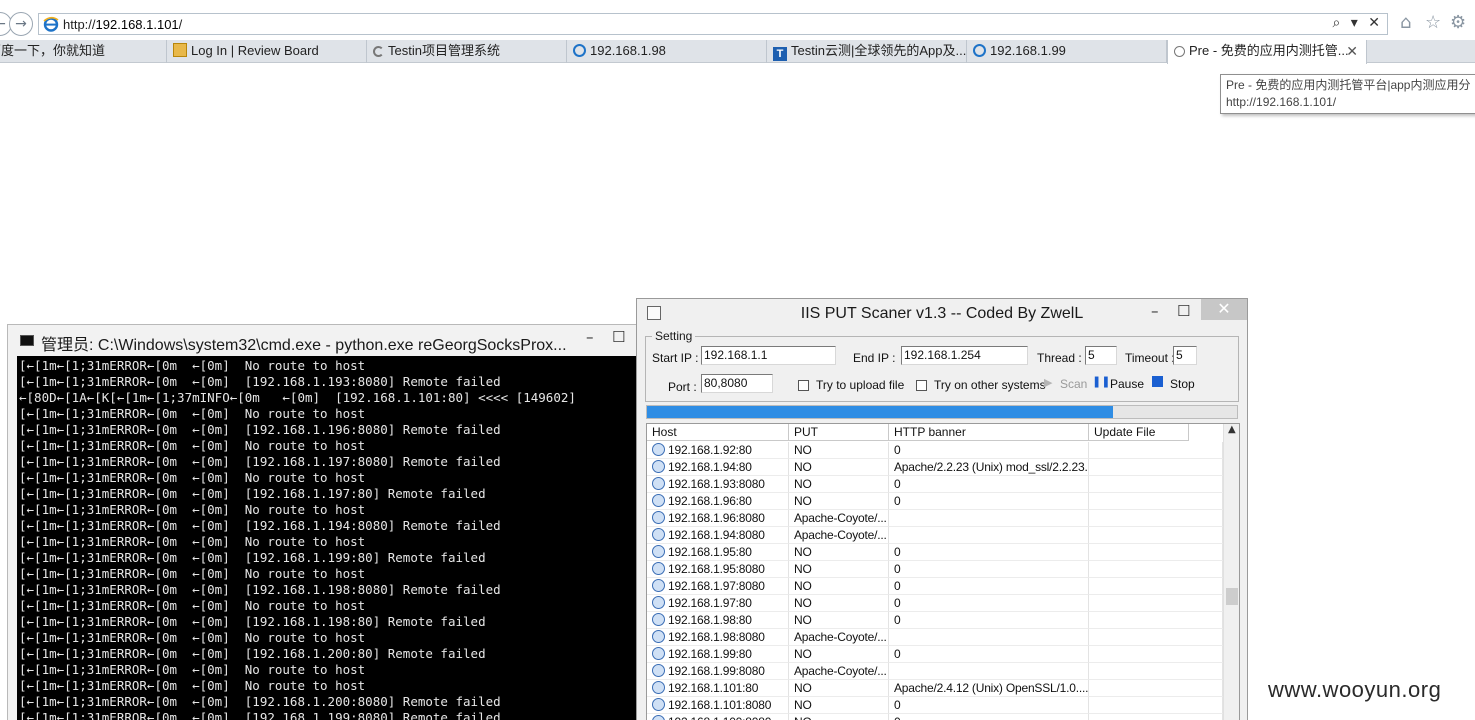 The width and height of the screenshot is (1475, 720). I want to click on cell-banner, so click(989, 518).